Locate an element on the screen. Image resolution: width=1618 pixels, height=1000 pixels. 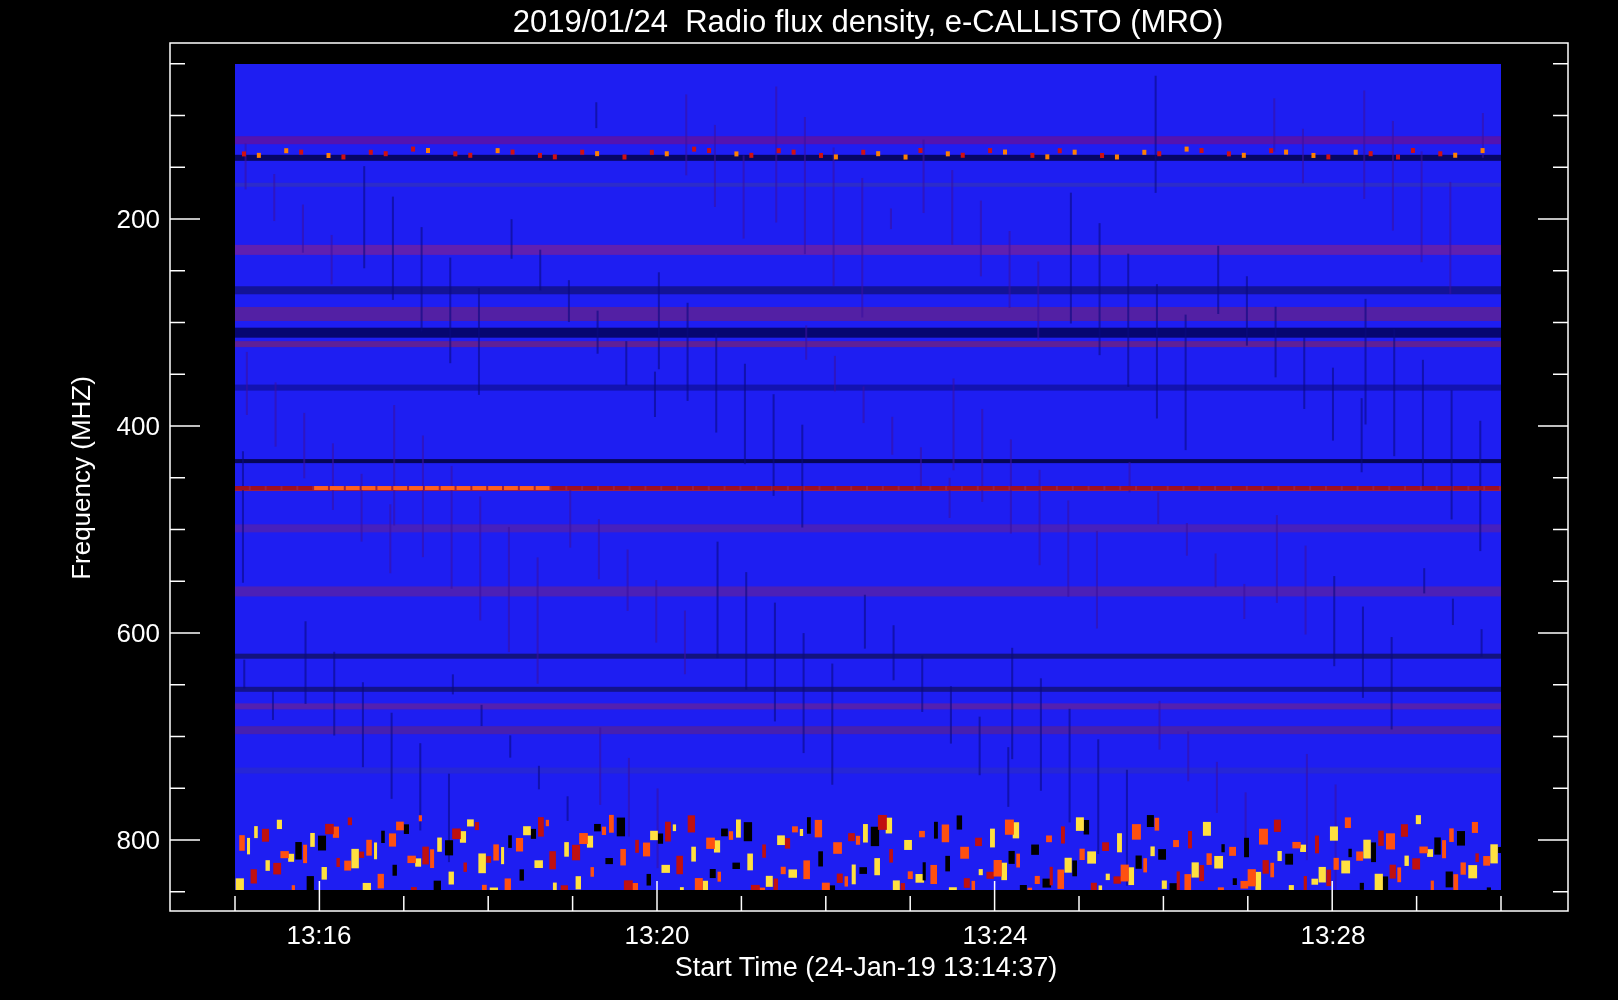
chart-title: 2019/01/24 Radio flux density, e-CALLISTO (MRO) is located at coordinates (868, 21).